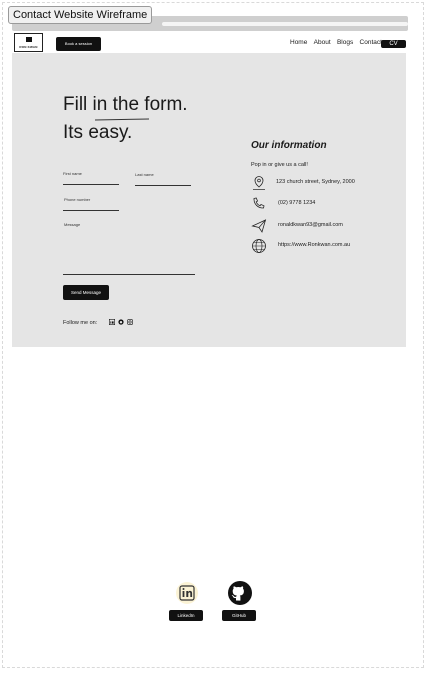 The image size is (429, 674). Describe the element at coordinates (279, 165) in the screenshot. I see `info-subtitle: Pop in or give us a call!` at that location.